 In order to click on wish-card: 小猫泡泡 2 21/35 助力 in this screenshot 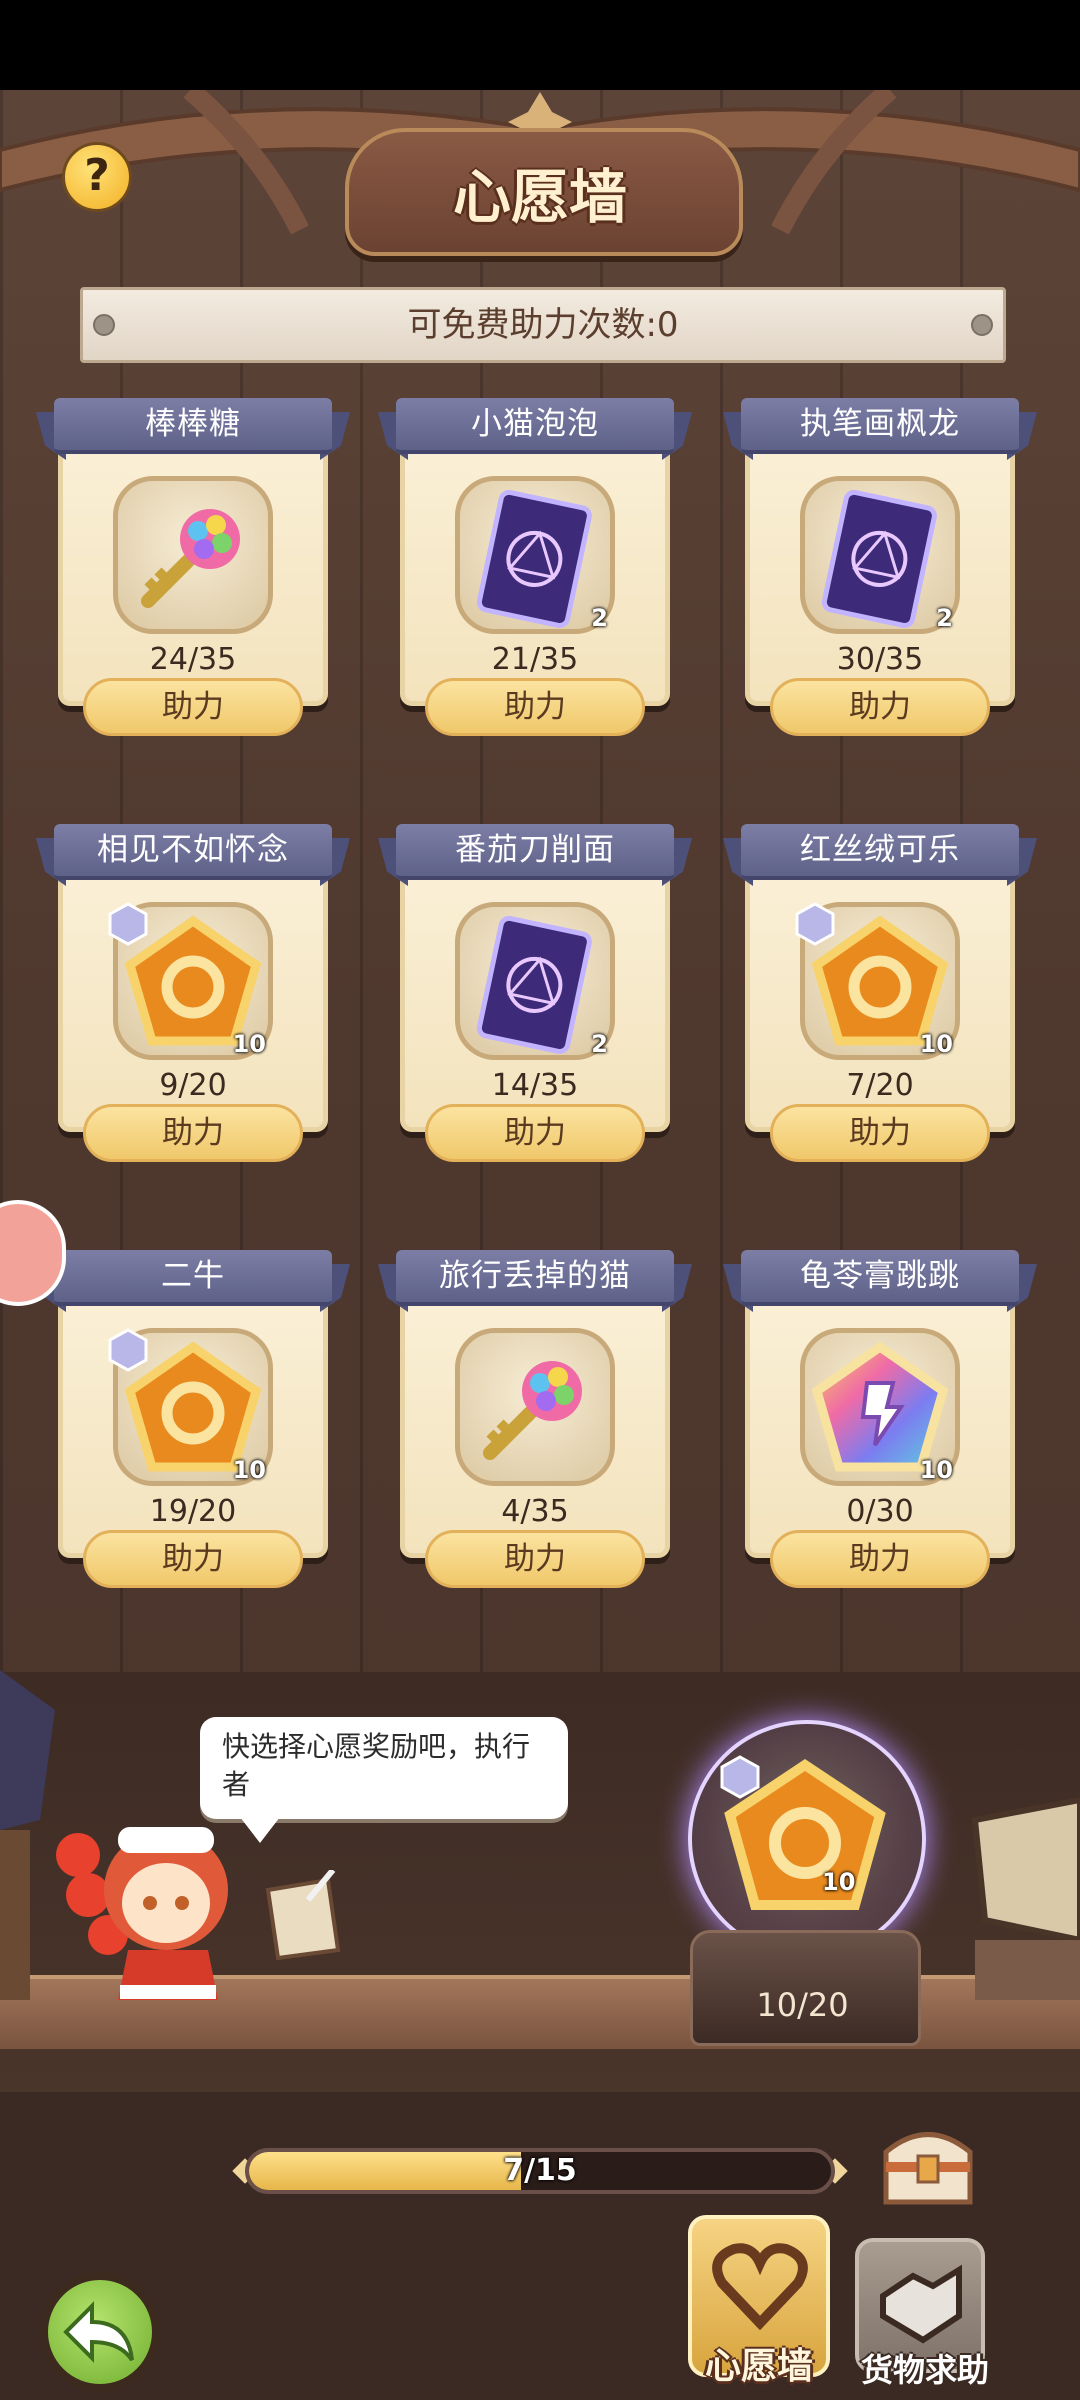, I will do `click(535, 565)`.